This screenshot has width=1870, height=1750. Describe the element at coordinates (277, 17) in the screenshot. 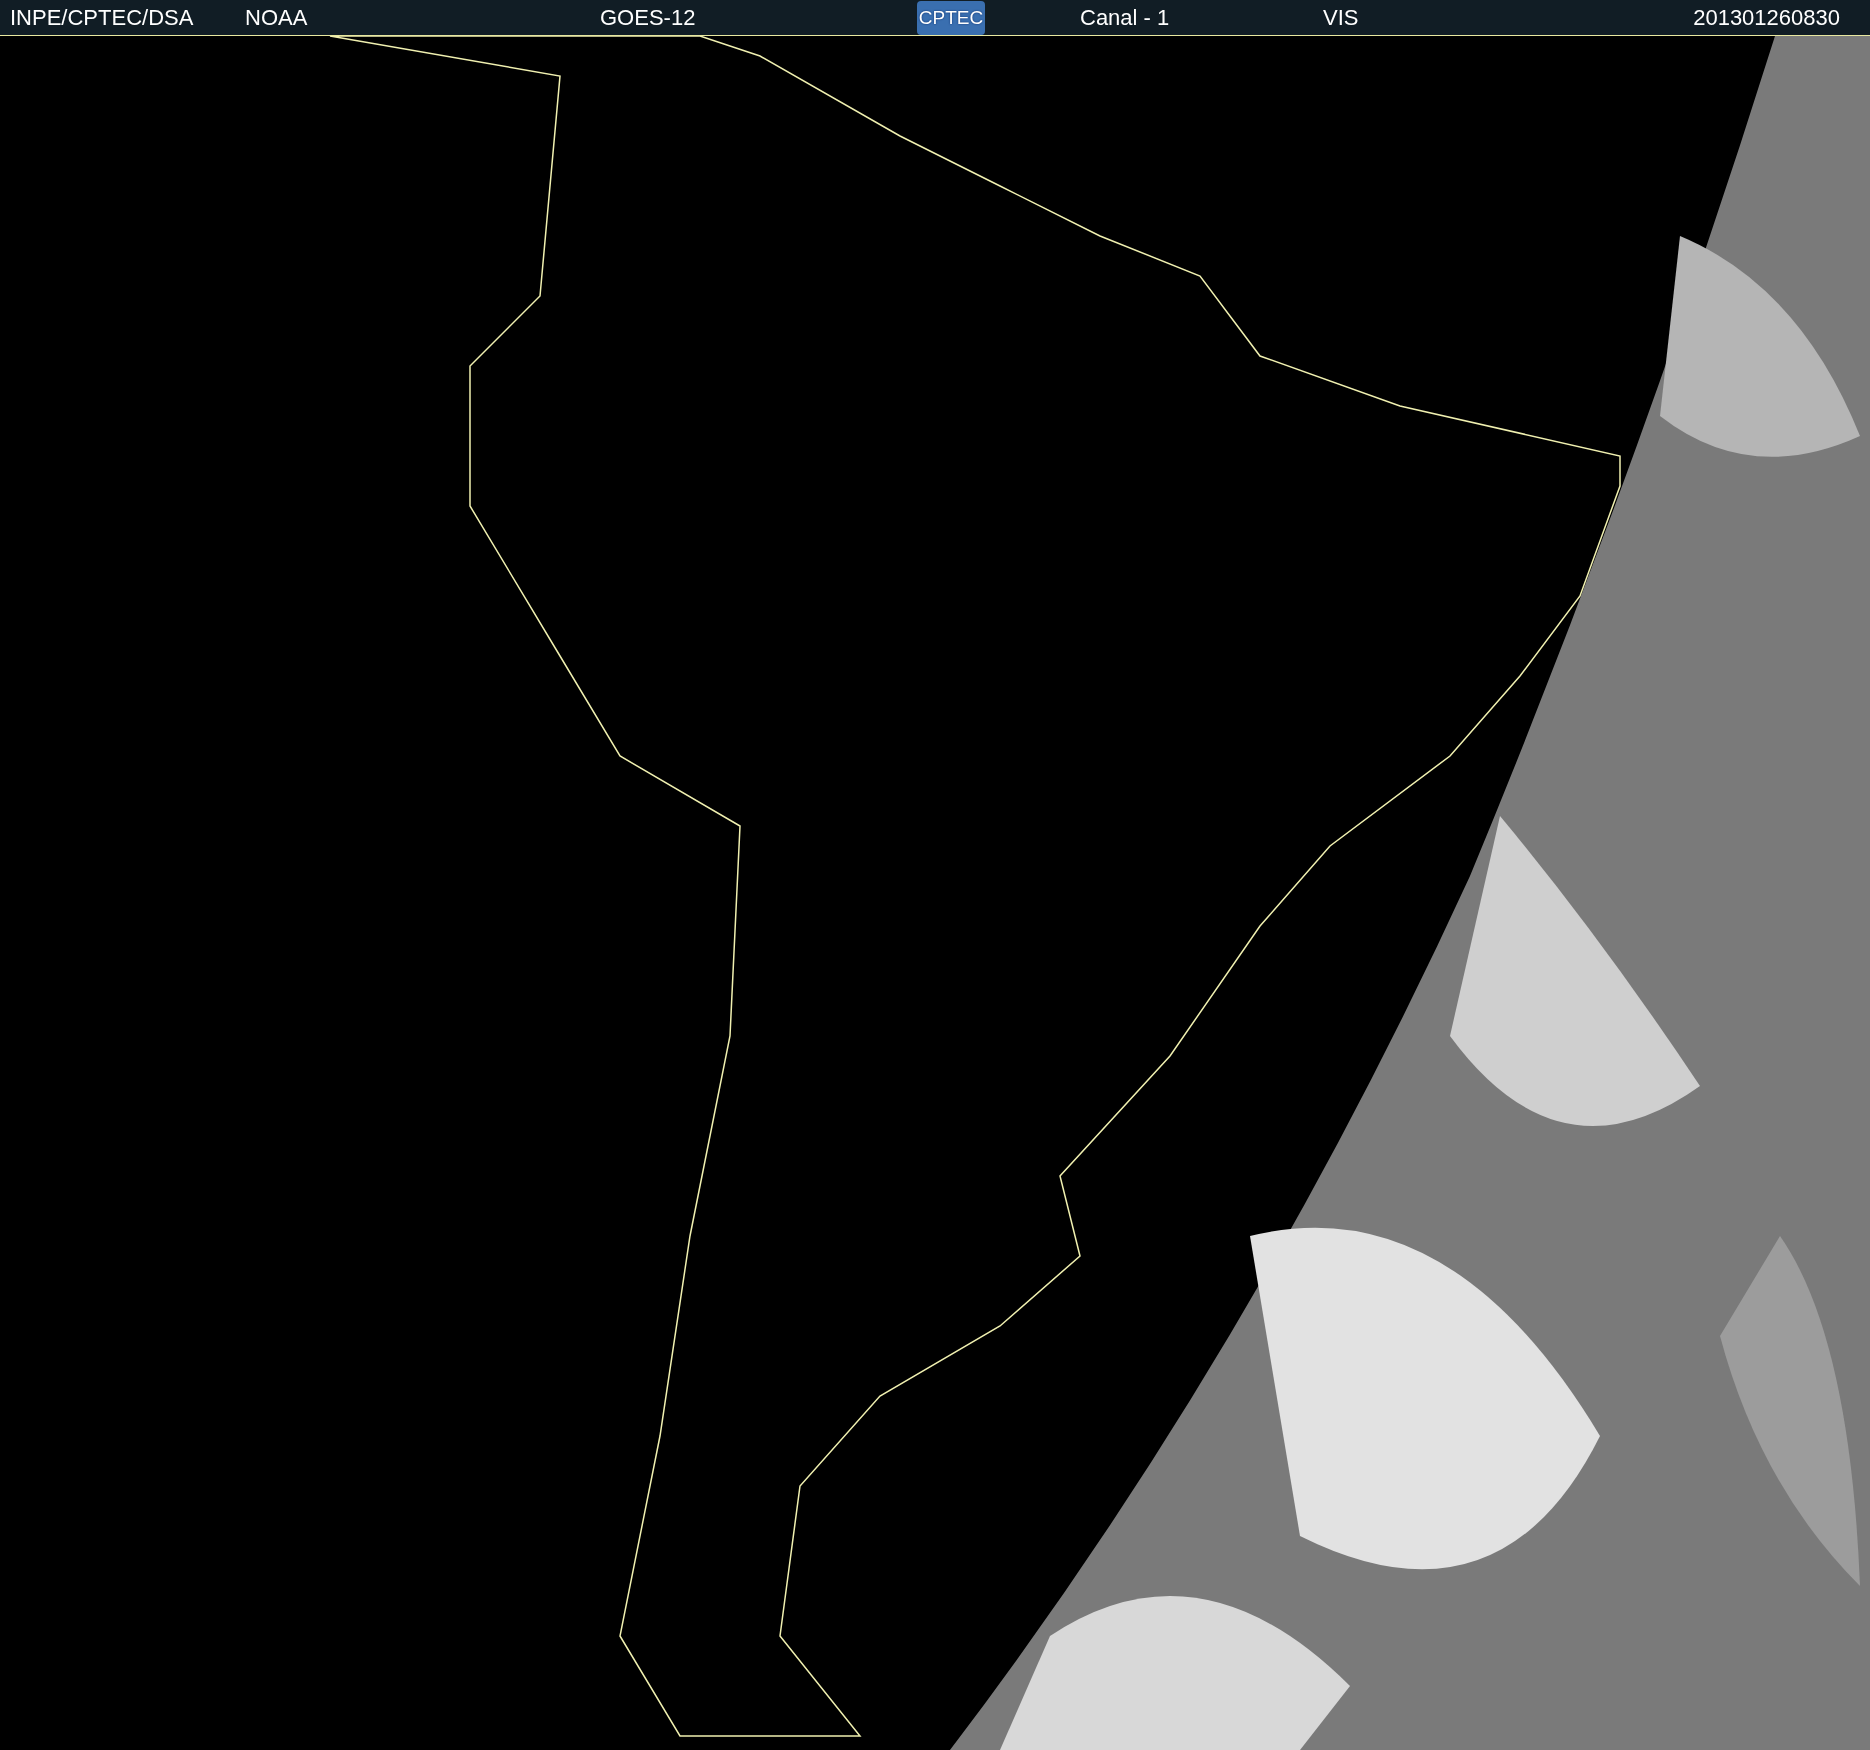

I see `agency-label: NOAA` at that location.